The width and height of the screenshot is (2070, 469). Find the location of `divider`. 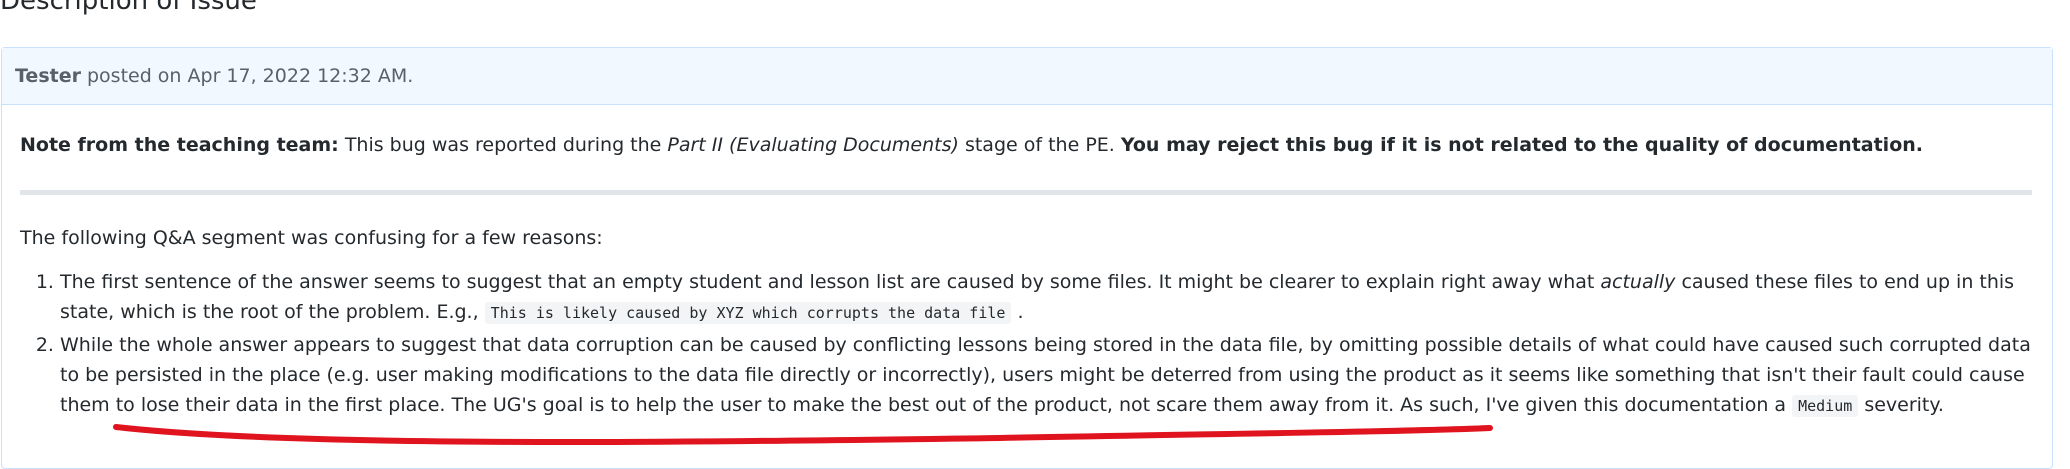

divider is located at coordinates (1026, 192).